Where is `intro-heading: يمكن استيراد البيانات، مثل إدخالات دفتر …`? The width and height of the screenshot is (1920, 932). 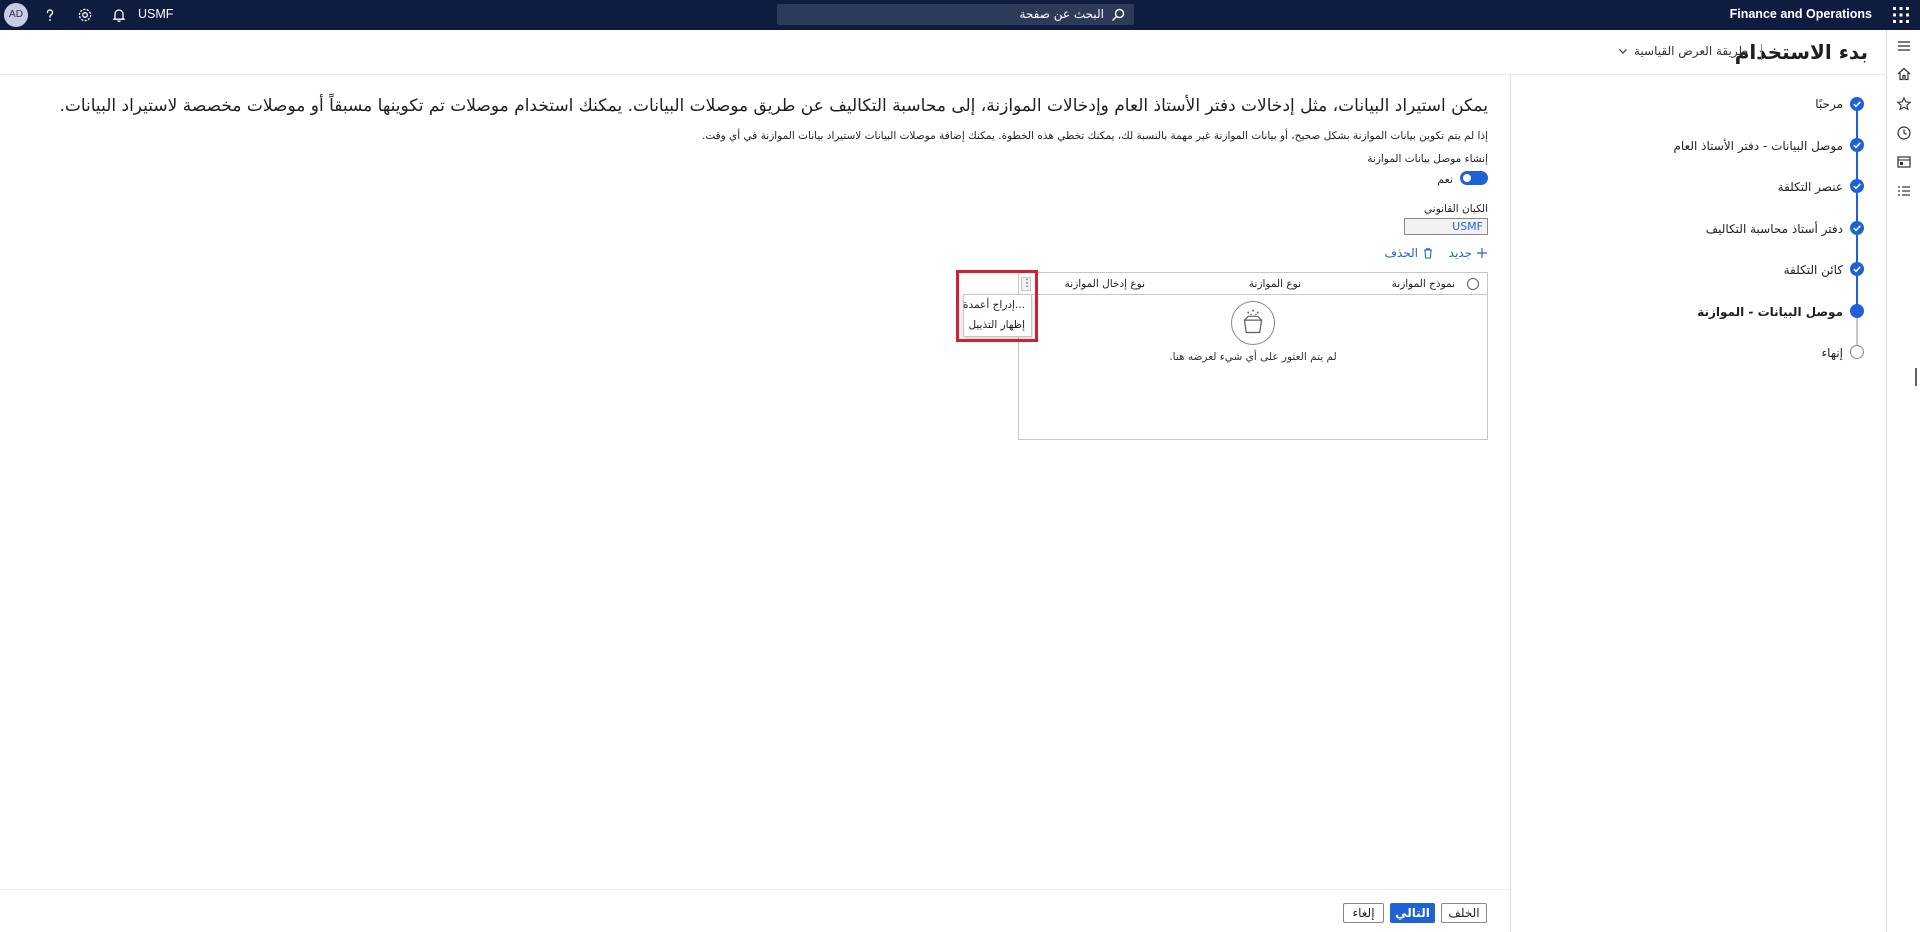 intro-heading: يمكن استيراد البيانات، مثل إدخالات دفتر … is located at coordinates (773, 106).